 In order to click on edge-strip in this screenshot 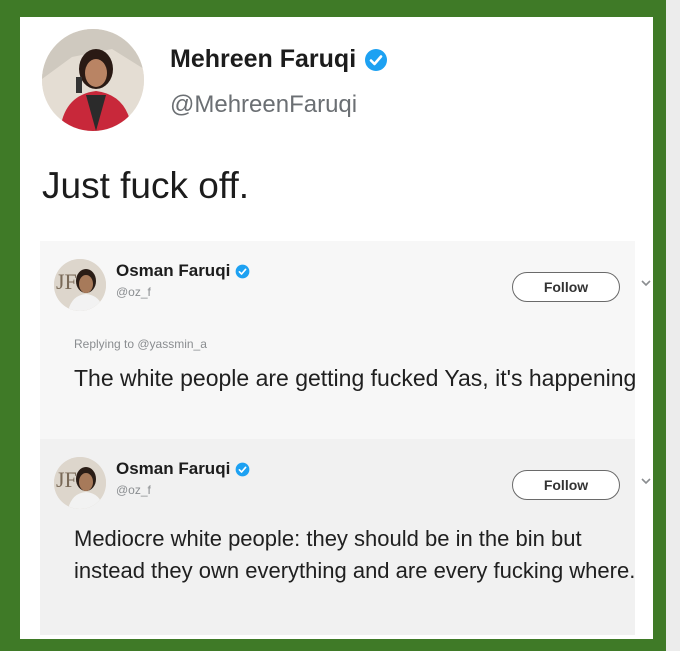, I will do `click(673, 325)`.